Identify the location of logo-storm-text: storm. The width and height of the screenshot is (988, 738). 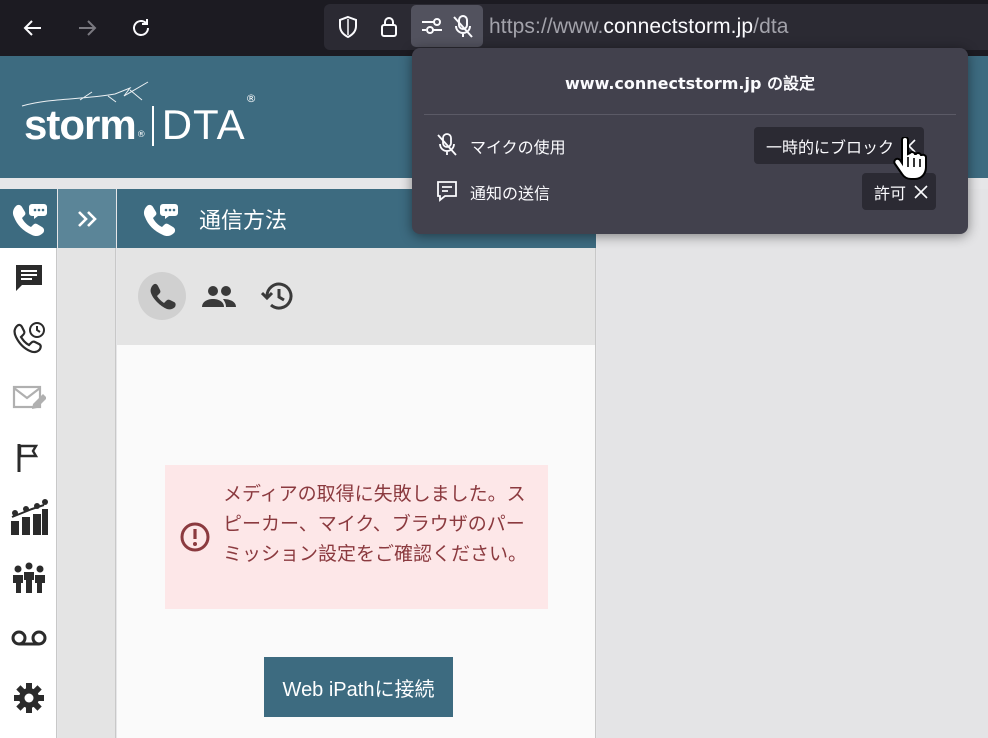
(80, 124).